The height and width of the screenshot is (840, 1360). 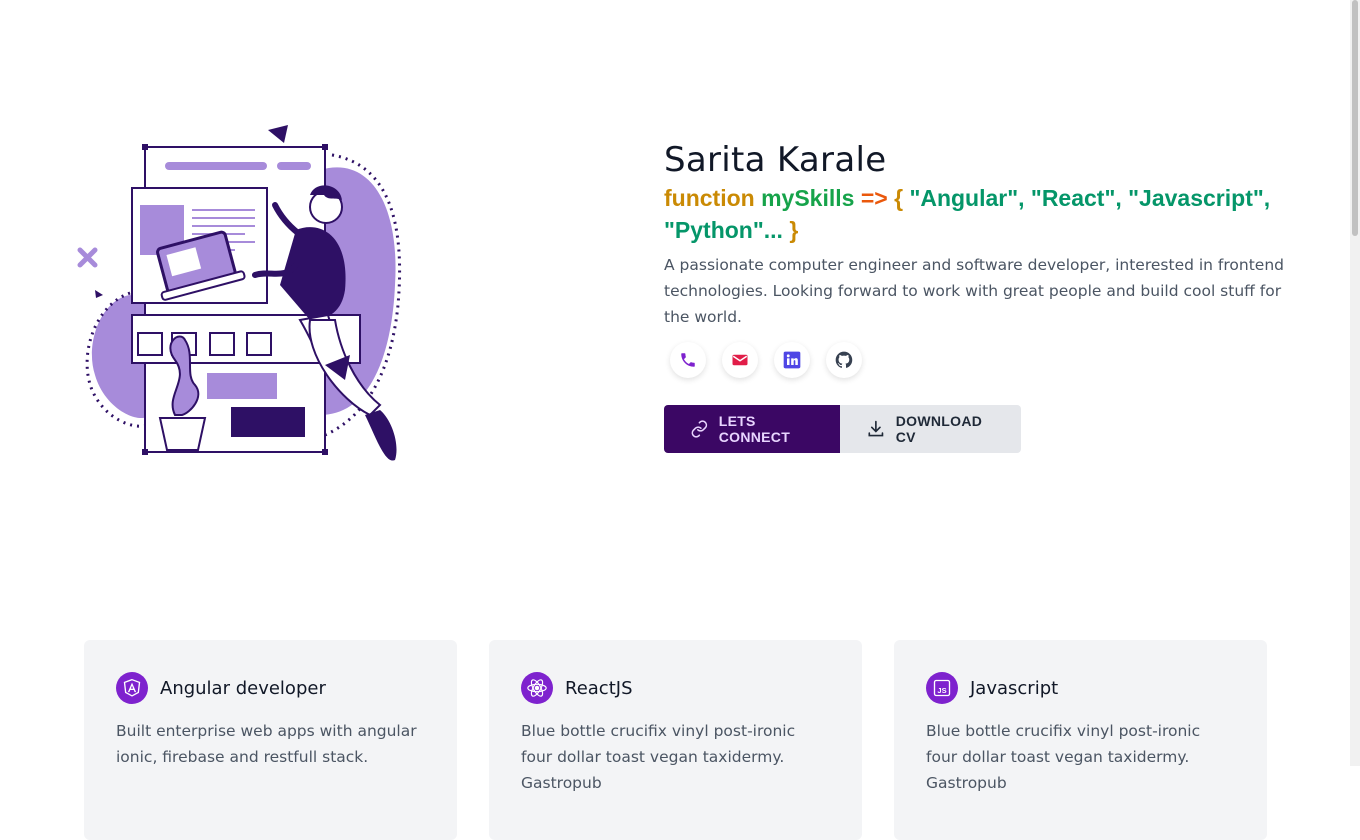 I want to click on lets-connect-button: LETS CONNECT, so click(x=752, y=429).